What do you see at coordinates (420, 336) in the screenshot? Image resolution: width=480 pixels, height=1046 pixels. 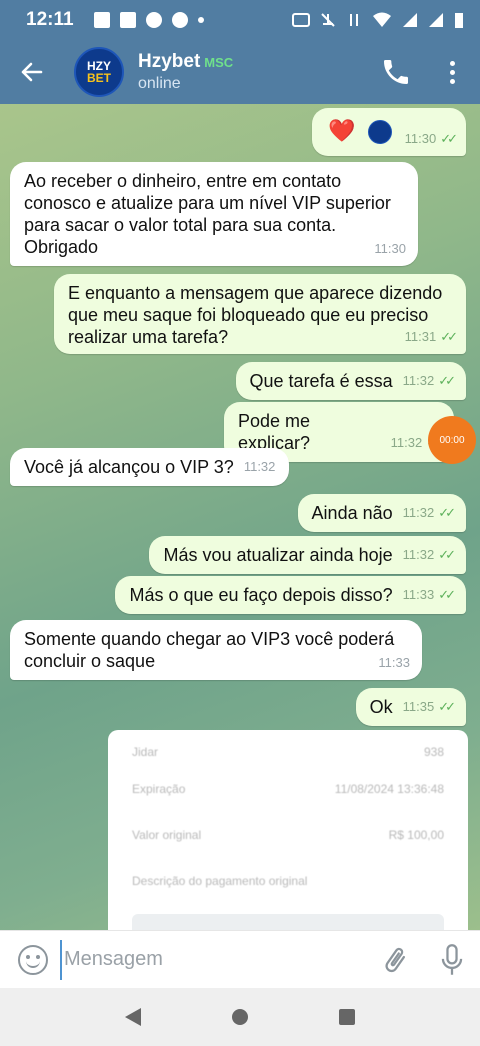 I see `message-time: 11:31` at bounding box center [420, 336].